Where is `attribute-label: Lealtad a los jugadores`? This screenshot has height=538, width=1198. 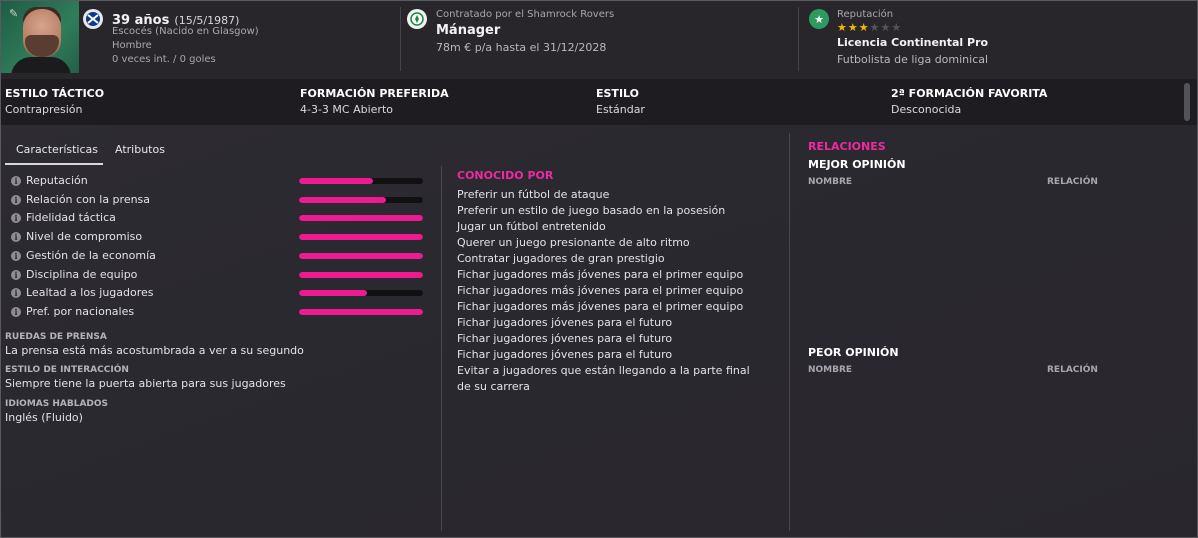 attribute-label: Lealtad a los jugadores is located at coordinates (90, 293).